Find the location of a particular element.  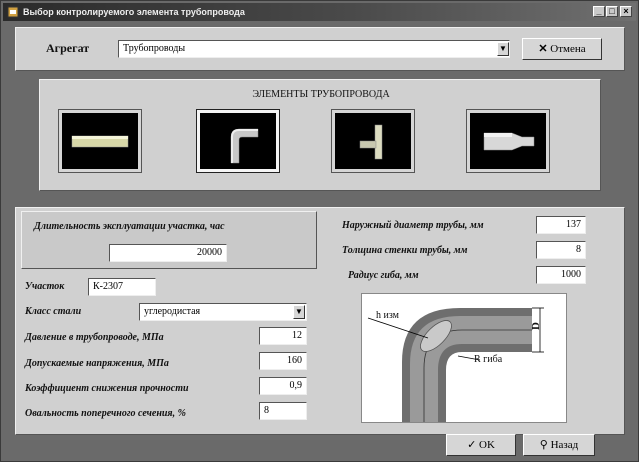

straight-pipe-icon is located at coordinates (100, 141).